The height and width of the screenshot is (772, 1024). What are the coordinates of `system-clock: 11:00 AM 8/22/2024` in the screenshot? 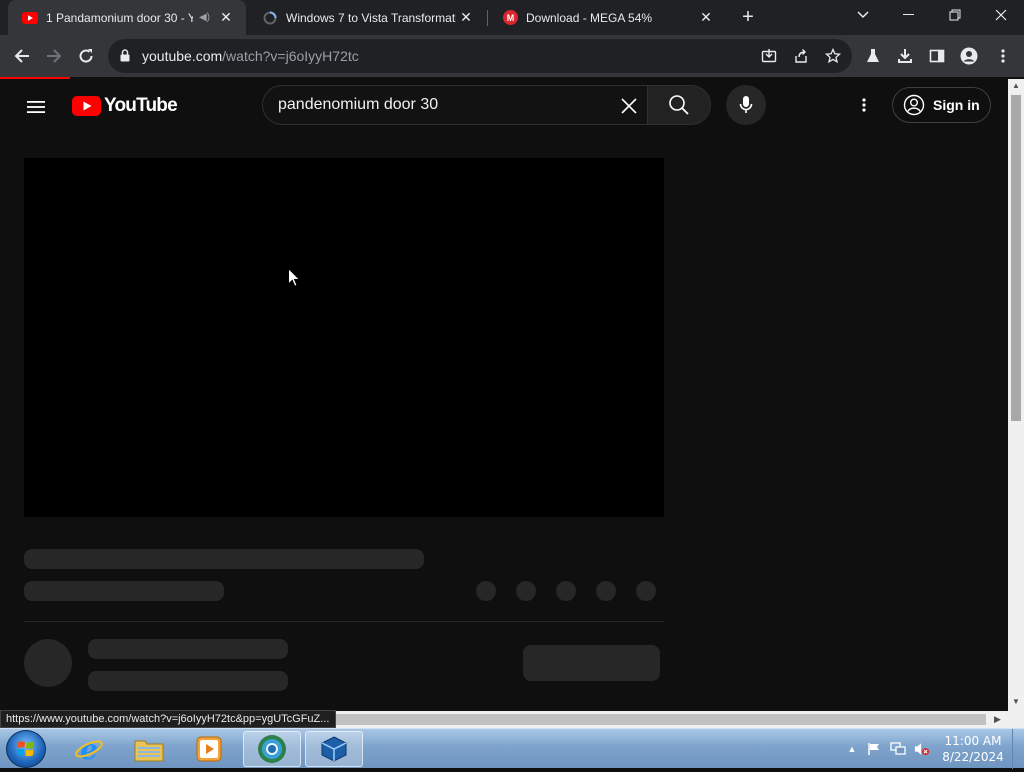 It's located at (973, 749).